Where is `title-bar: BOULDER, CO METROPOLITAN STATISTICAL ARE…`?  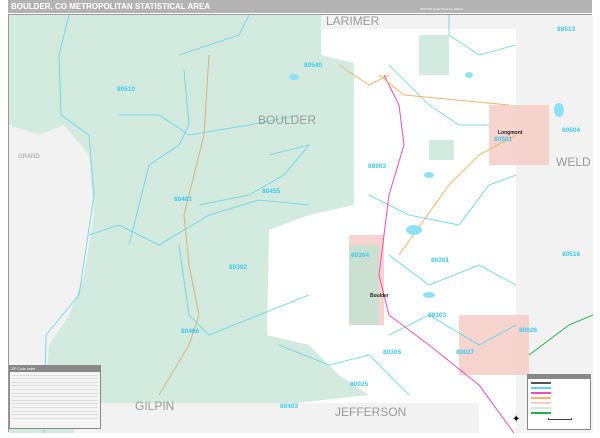 title-bar: BOULDER, CO METROPOLITAN STATISTICAL ARE… is located at coordinates (300, 6).